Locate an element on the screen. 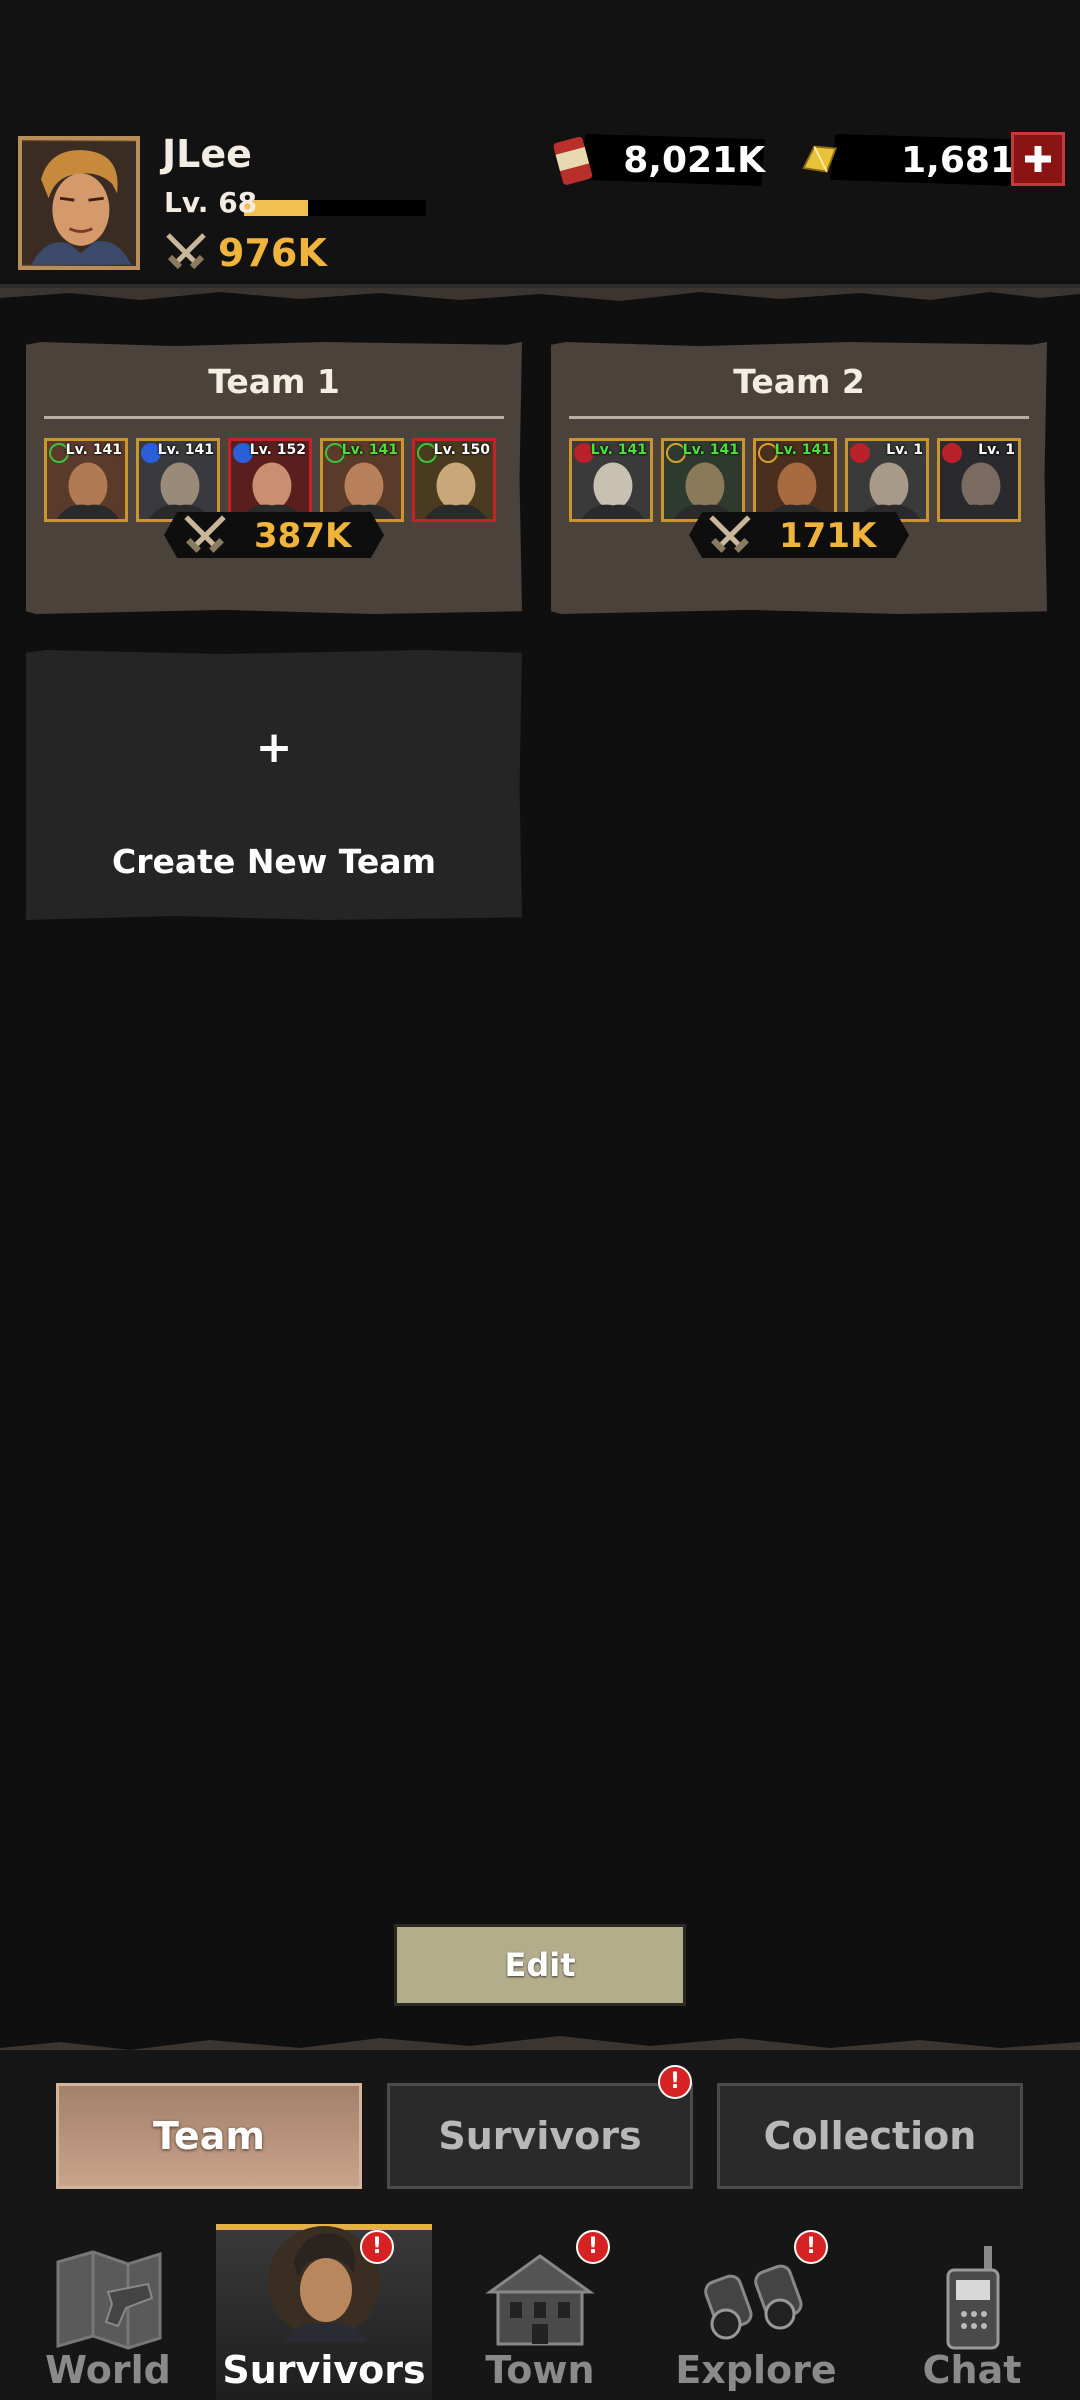 The image size is (1080, 2400). team-member-level: Lv. 152 is located at coordinates (277, 450).